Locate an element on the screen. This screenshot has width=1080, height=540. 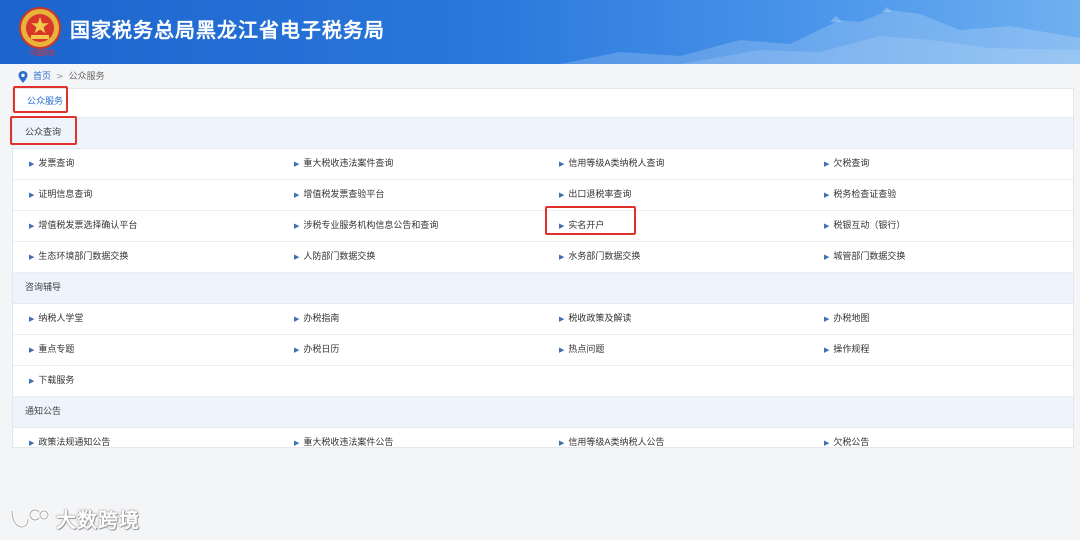
service-link: ▶ 欠税查询 is located at coordinates (940, 164).